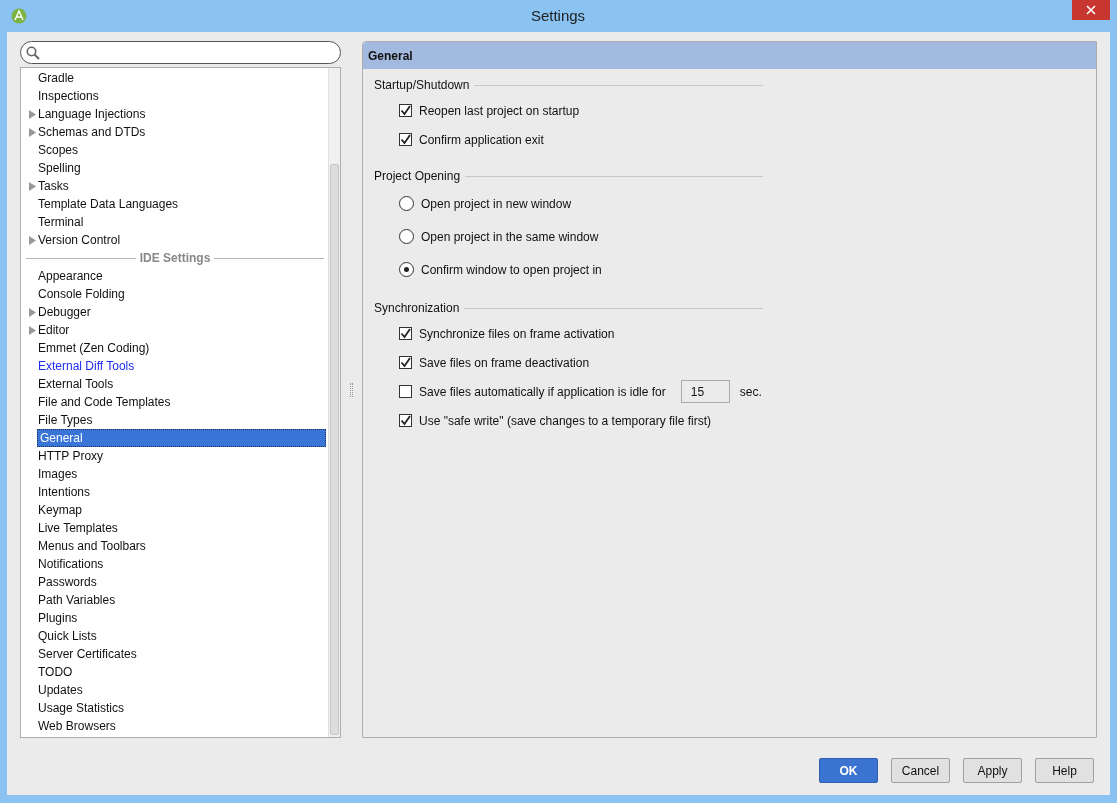  Describe the element at coordinates (57, 618) in the screenshot. I see `tree-item: Plugins` at that location.